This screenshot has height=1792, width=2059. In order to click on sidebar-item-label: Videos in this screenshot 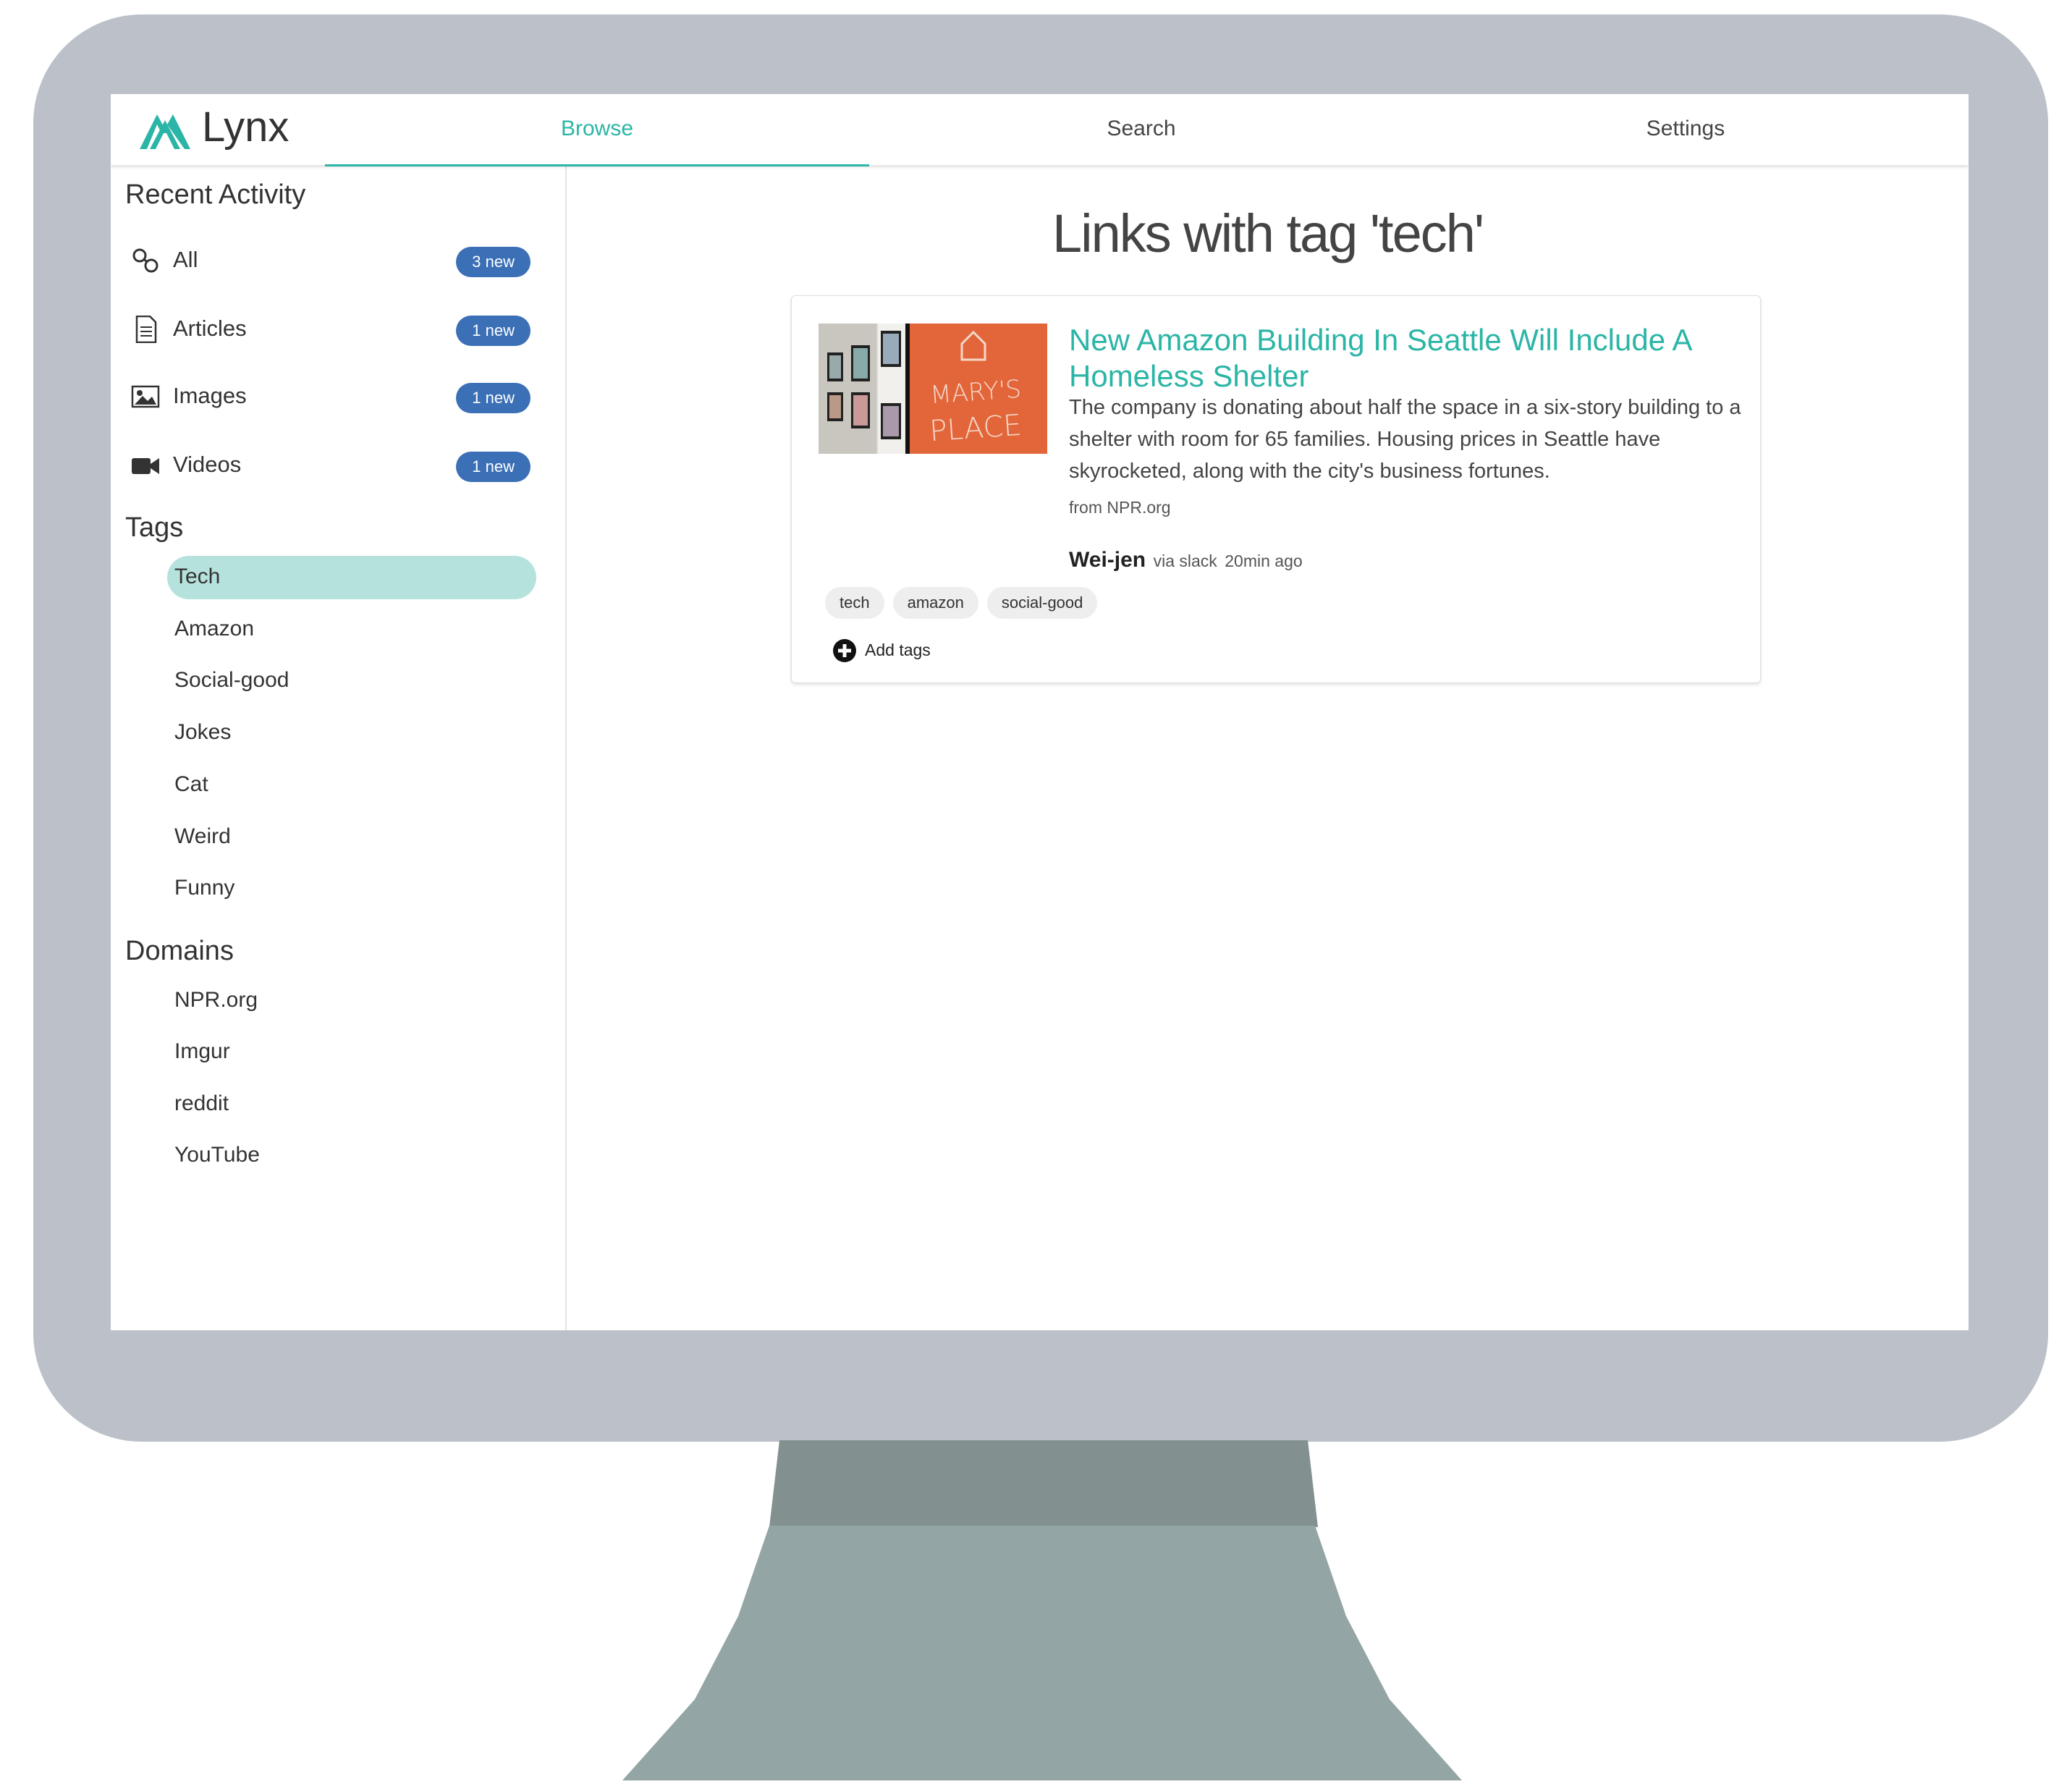, I will do `click(207, 464)`.